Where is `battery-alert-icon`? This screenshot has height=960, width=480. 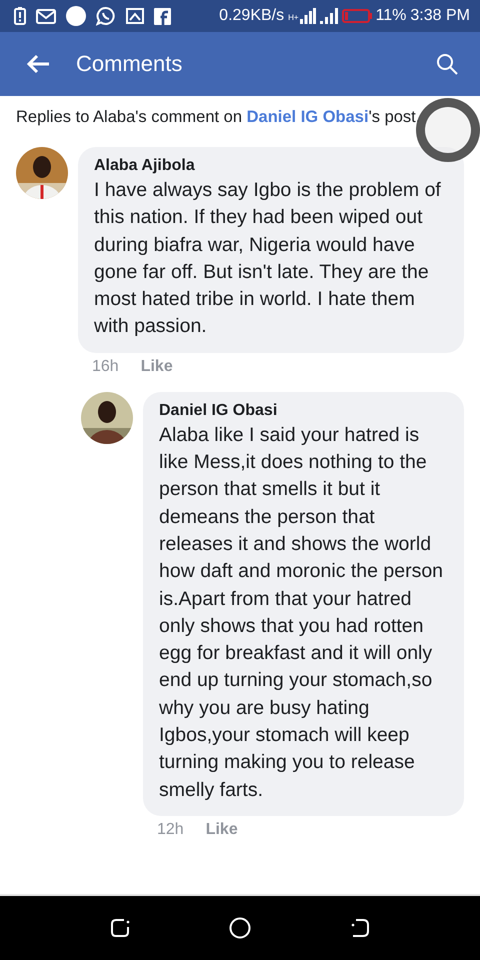 battery-alert-icon is located at coordinates (20, 16).